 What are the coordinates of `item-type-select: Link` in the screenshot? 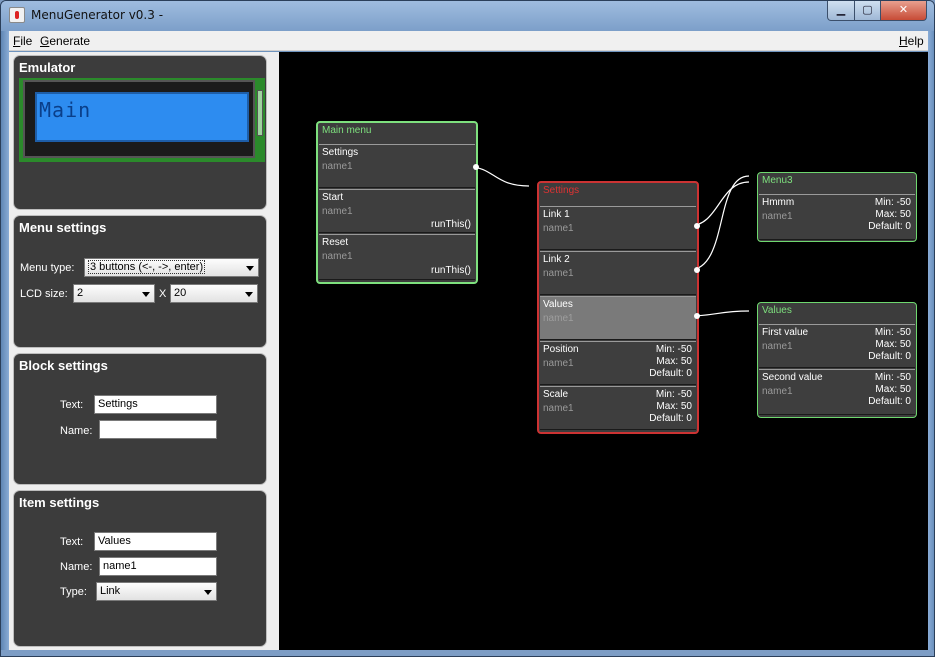 It's located at (156, 591).